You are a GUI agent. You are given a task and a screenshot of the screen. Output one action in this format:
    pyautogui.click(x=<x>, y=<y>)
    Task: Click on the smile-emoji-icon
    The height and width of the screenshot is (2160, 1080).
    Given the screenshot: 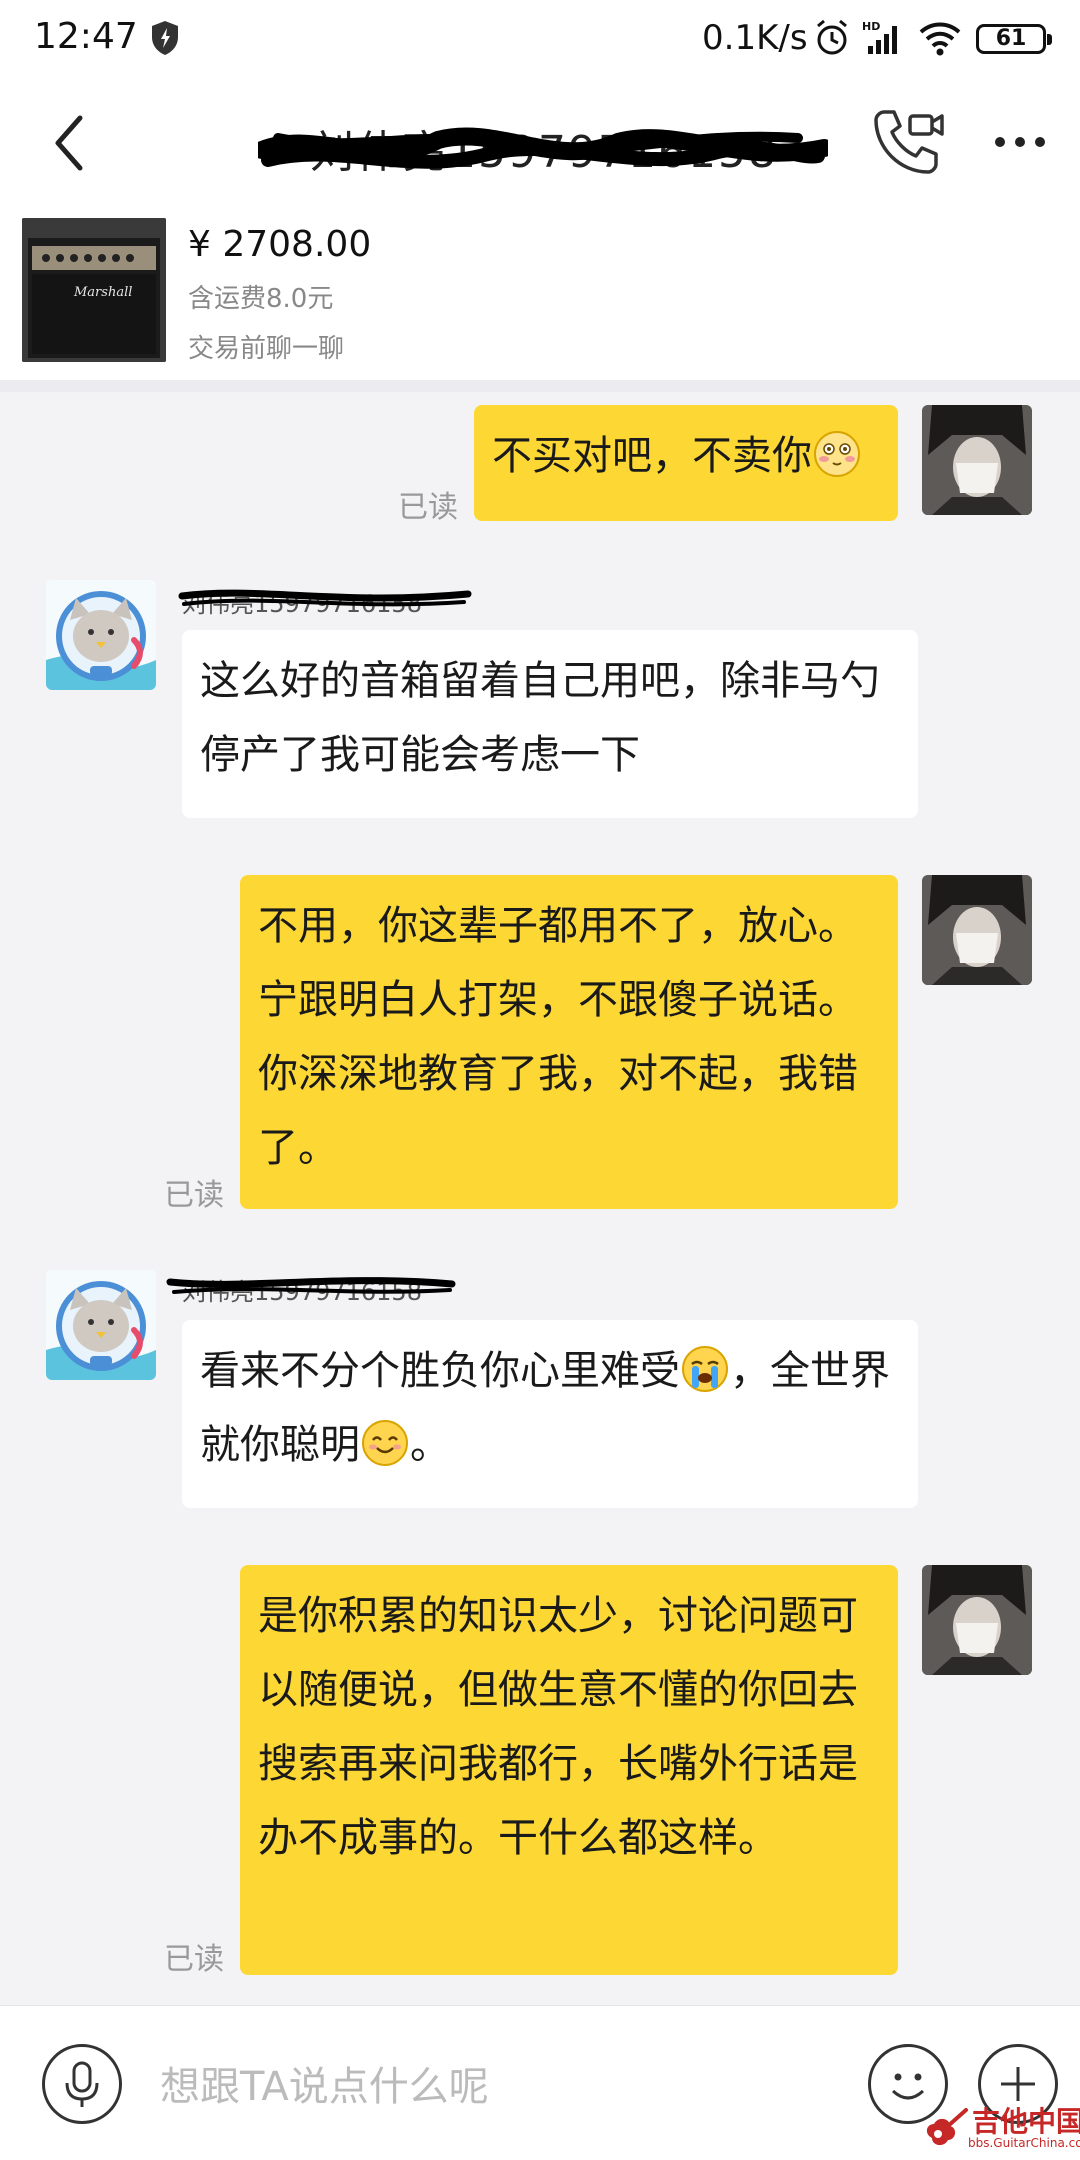 What is the action you would take?
    pyautogui.click(x=385, y=1443)
    